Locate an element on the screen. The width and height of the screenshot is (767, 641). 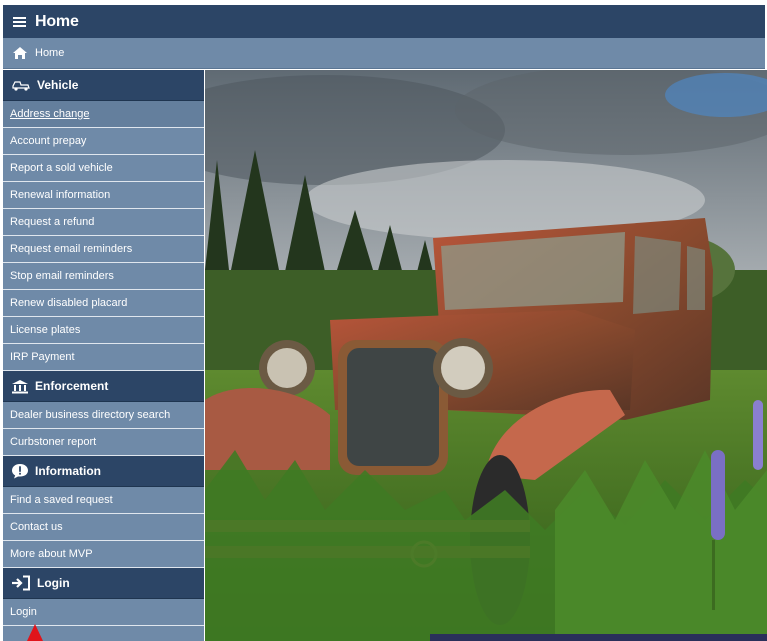
hamburger-menu-button is located at coordinates (19, 21).